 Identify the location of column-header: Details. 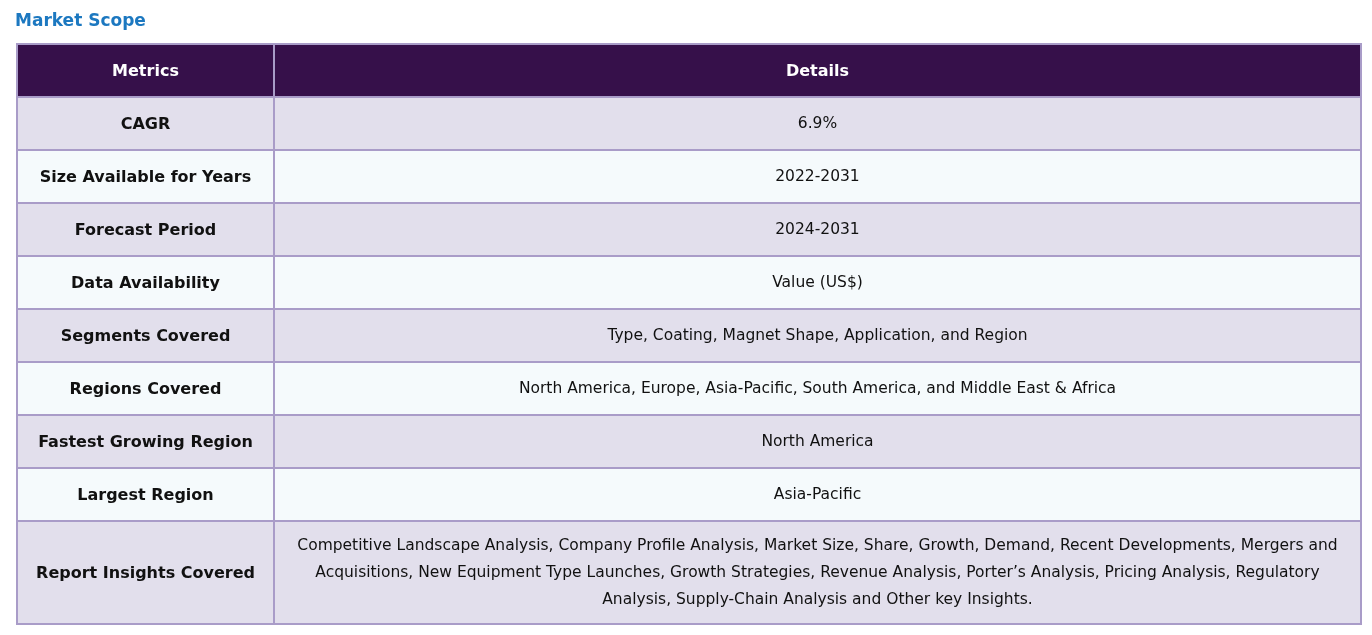
(817, 70).